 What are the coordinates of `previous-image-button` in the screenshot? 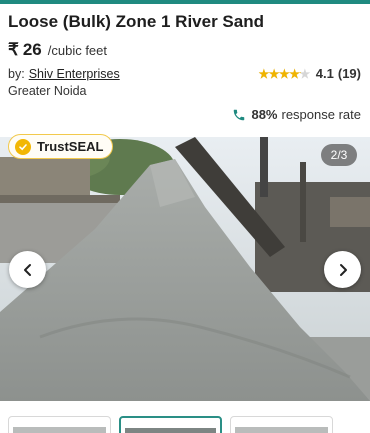 It's located at (27, 269).